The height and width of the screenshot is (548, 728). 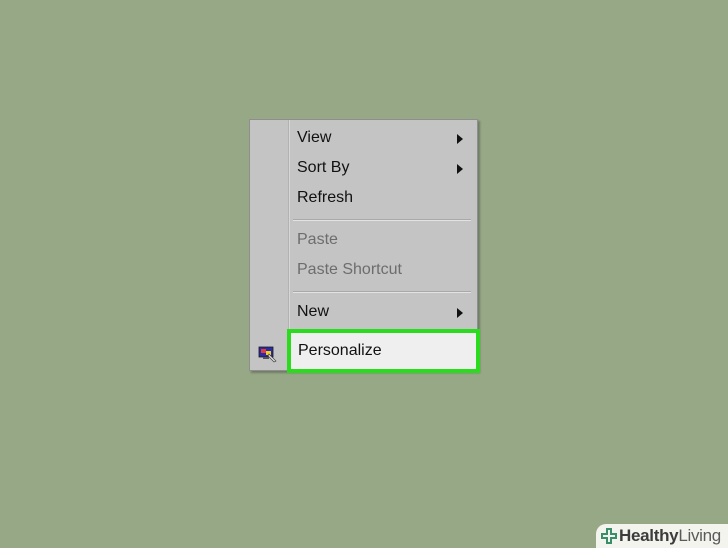 I want to click on watermark-brand-suffix: Living, so click(x=699, y=535).